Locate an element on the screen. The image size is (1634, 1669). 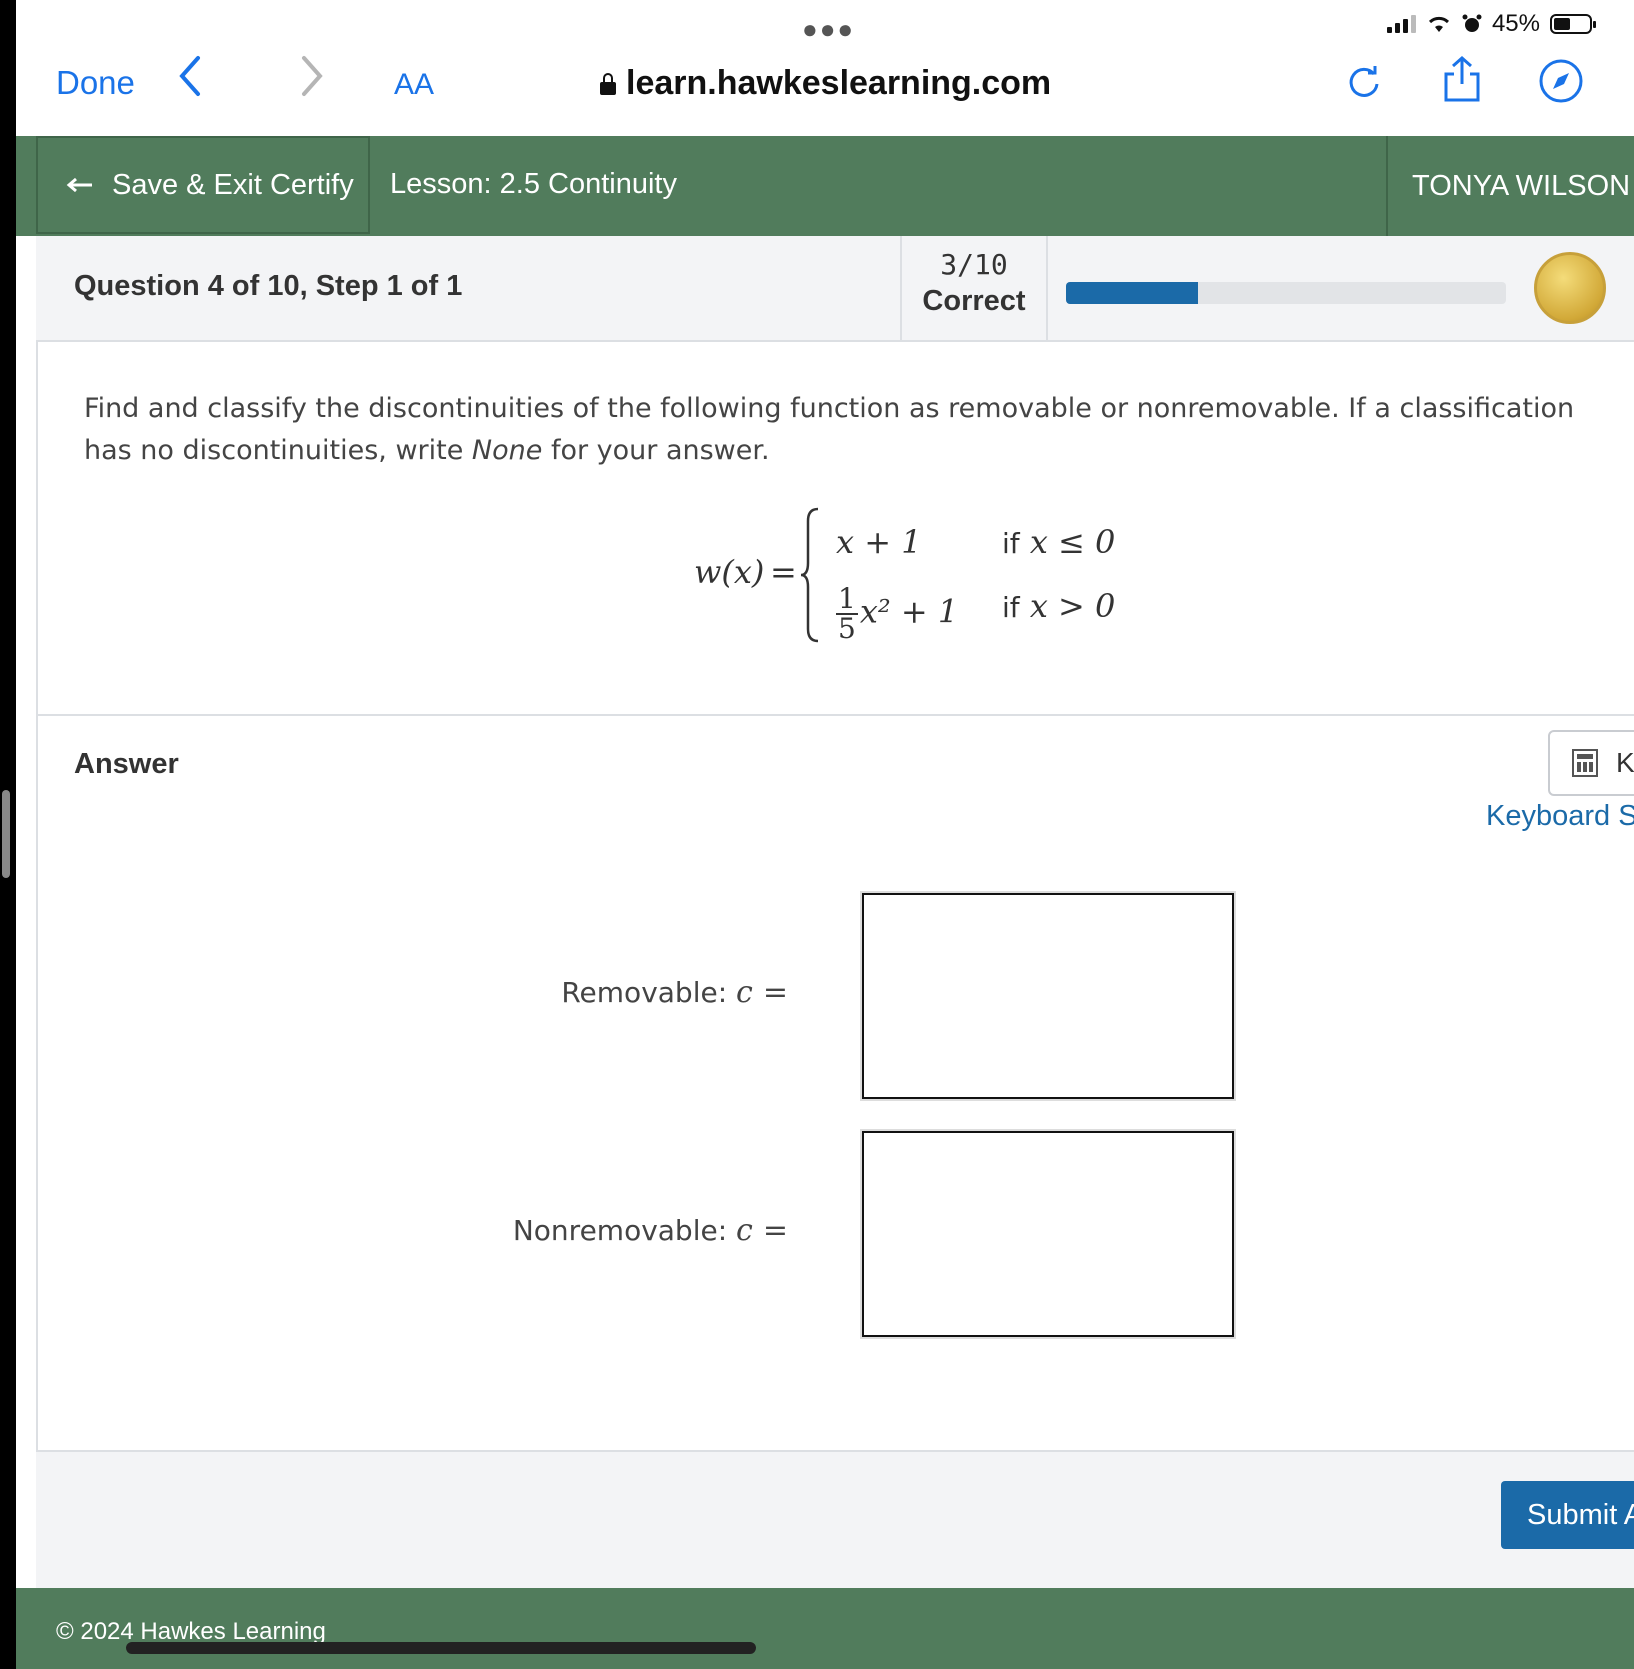
piece1-expression: x + 1 is located at coordinates (879, 542).